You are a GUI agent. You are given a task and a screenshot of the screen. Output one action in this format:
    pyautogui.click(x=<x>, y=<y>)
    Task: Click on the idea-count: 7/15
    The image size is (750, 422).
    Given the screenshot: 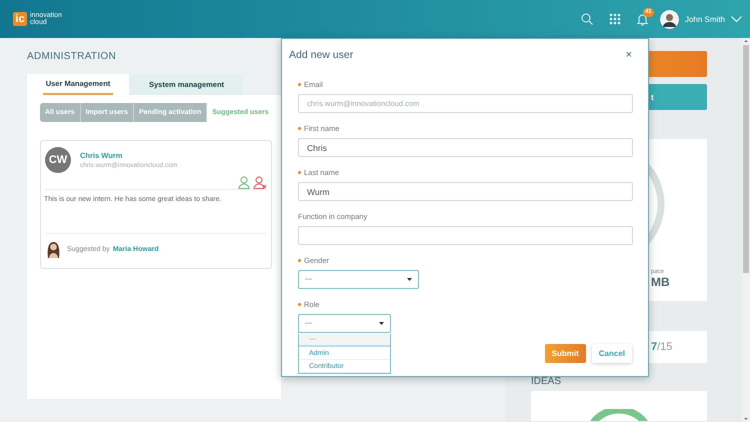 What is the action you would take?
    pyautogui.click(x=661, y=347)
    